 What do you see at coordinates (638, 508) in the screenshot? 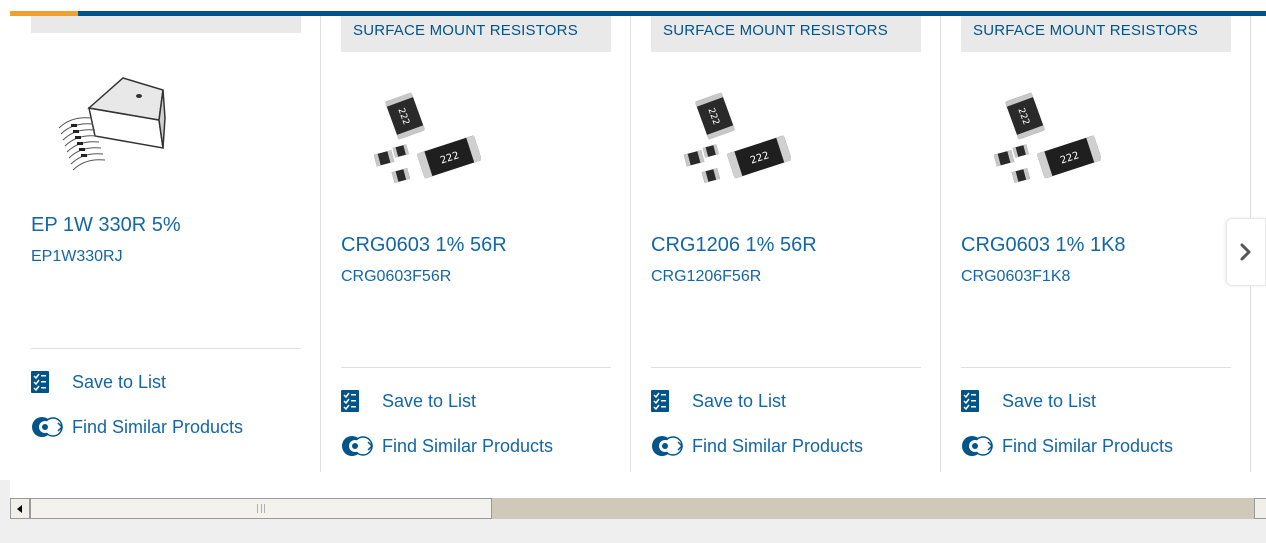
I see `horizontal-scrollbar` at bounding box center [638, 508].